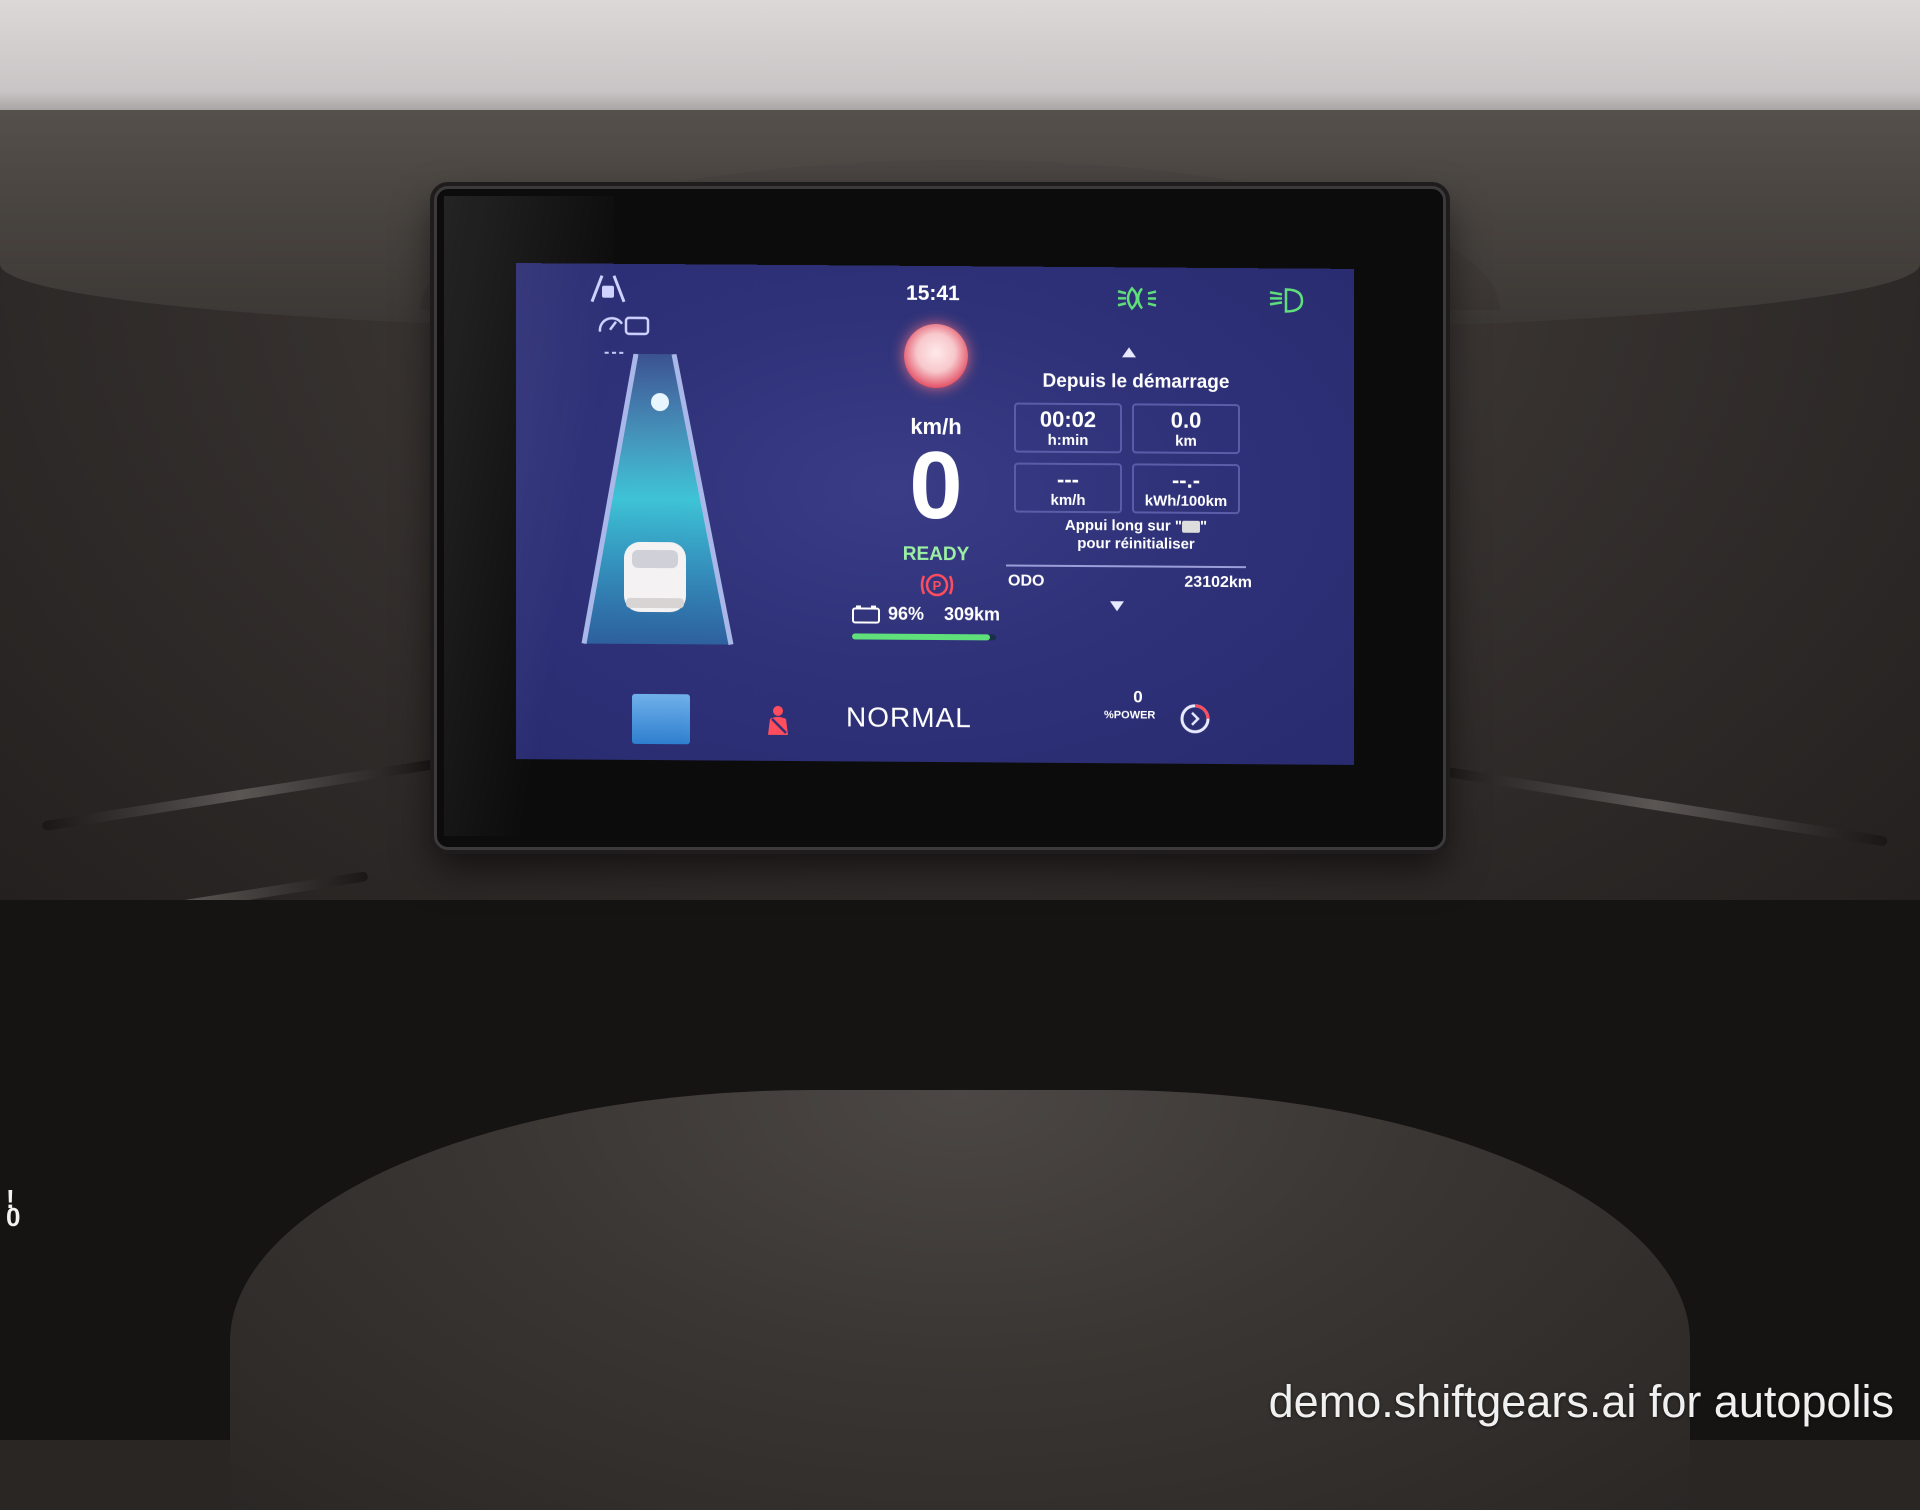 Image resolution: width=1920 pixels, height=1510 pixels. Describe the element at coordinates (1286, 300) in the screenshot. I see `headlight-icon` at that location.